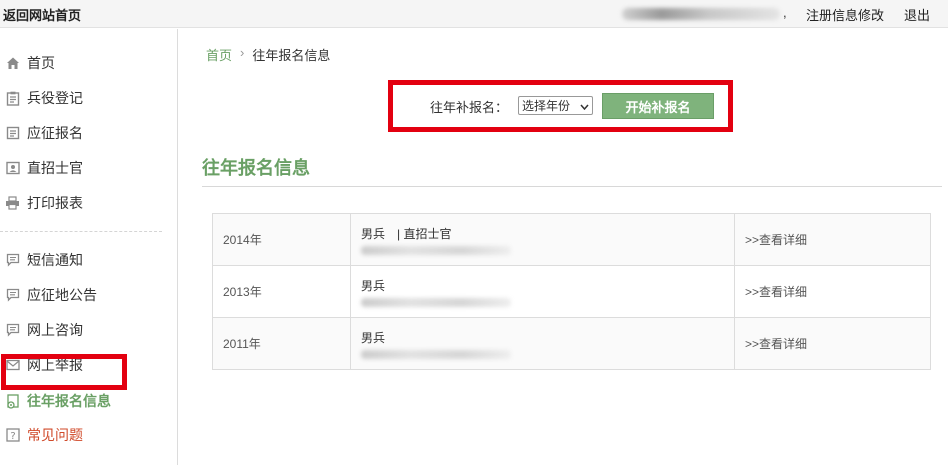 The width and height of the screenshot is (948, 465). I want to click on sidebar-divider, so click(81, 231).